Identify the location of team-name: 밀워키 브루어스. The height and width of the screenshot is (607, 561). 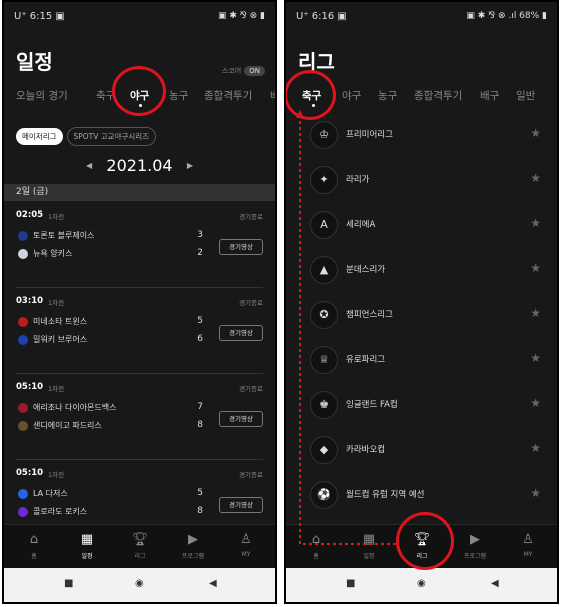
(60, 339).